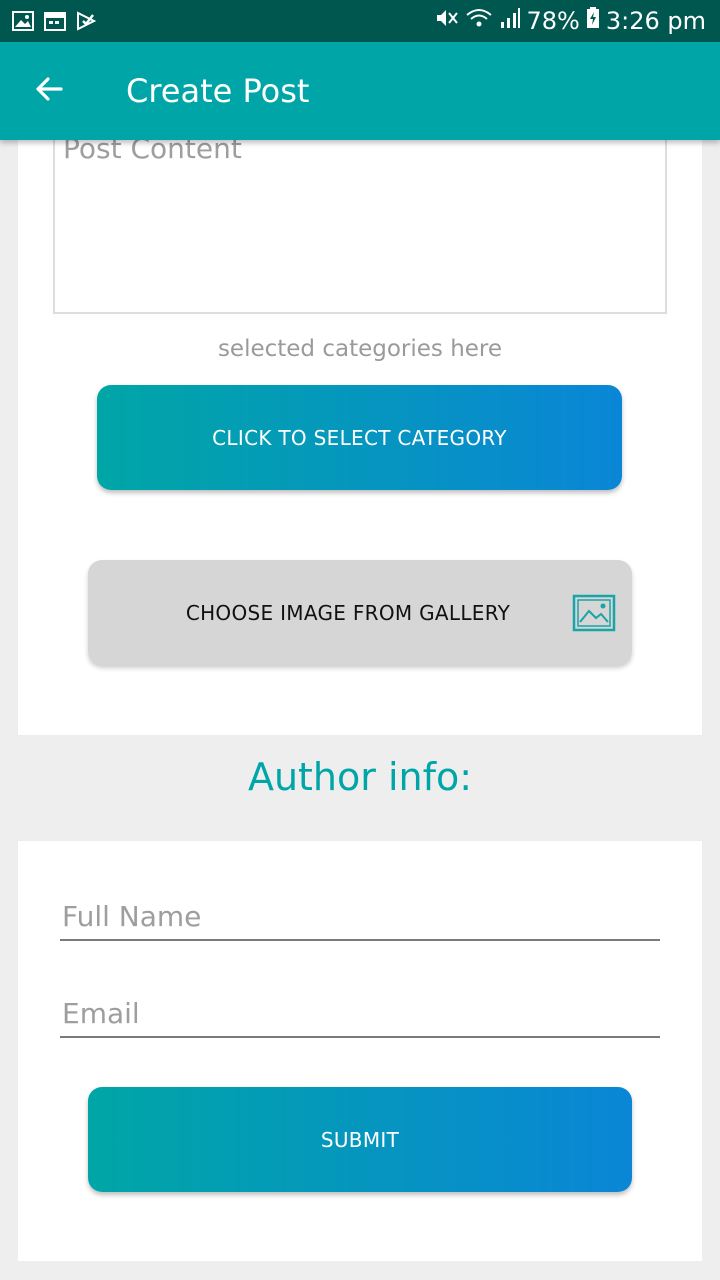  I want to click on post-content-input, so click(360, 227).